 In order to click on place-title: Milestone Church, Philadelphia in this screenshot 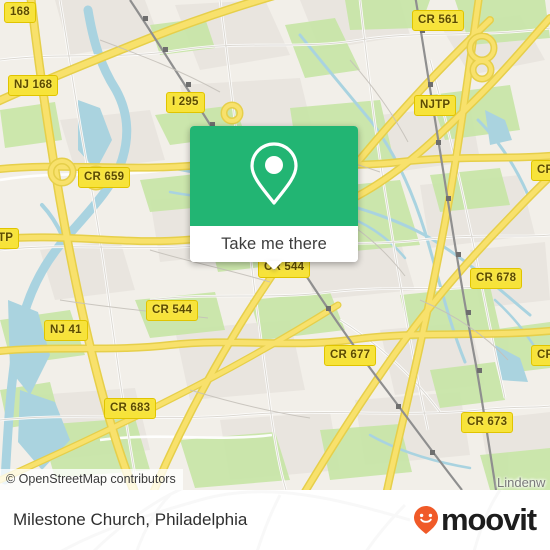, I will do `click(130, 519)`.